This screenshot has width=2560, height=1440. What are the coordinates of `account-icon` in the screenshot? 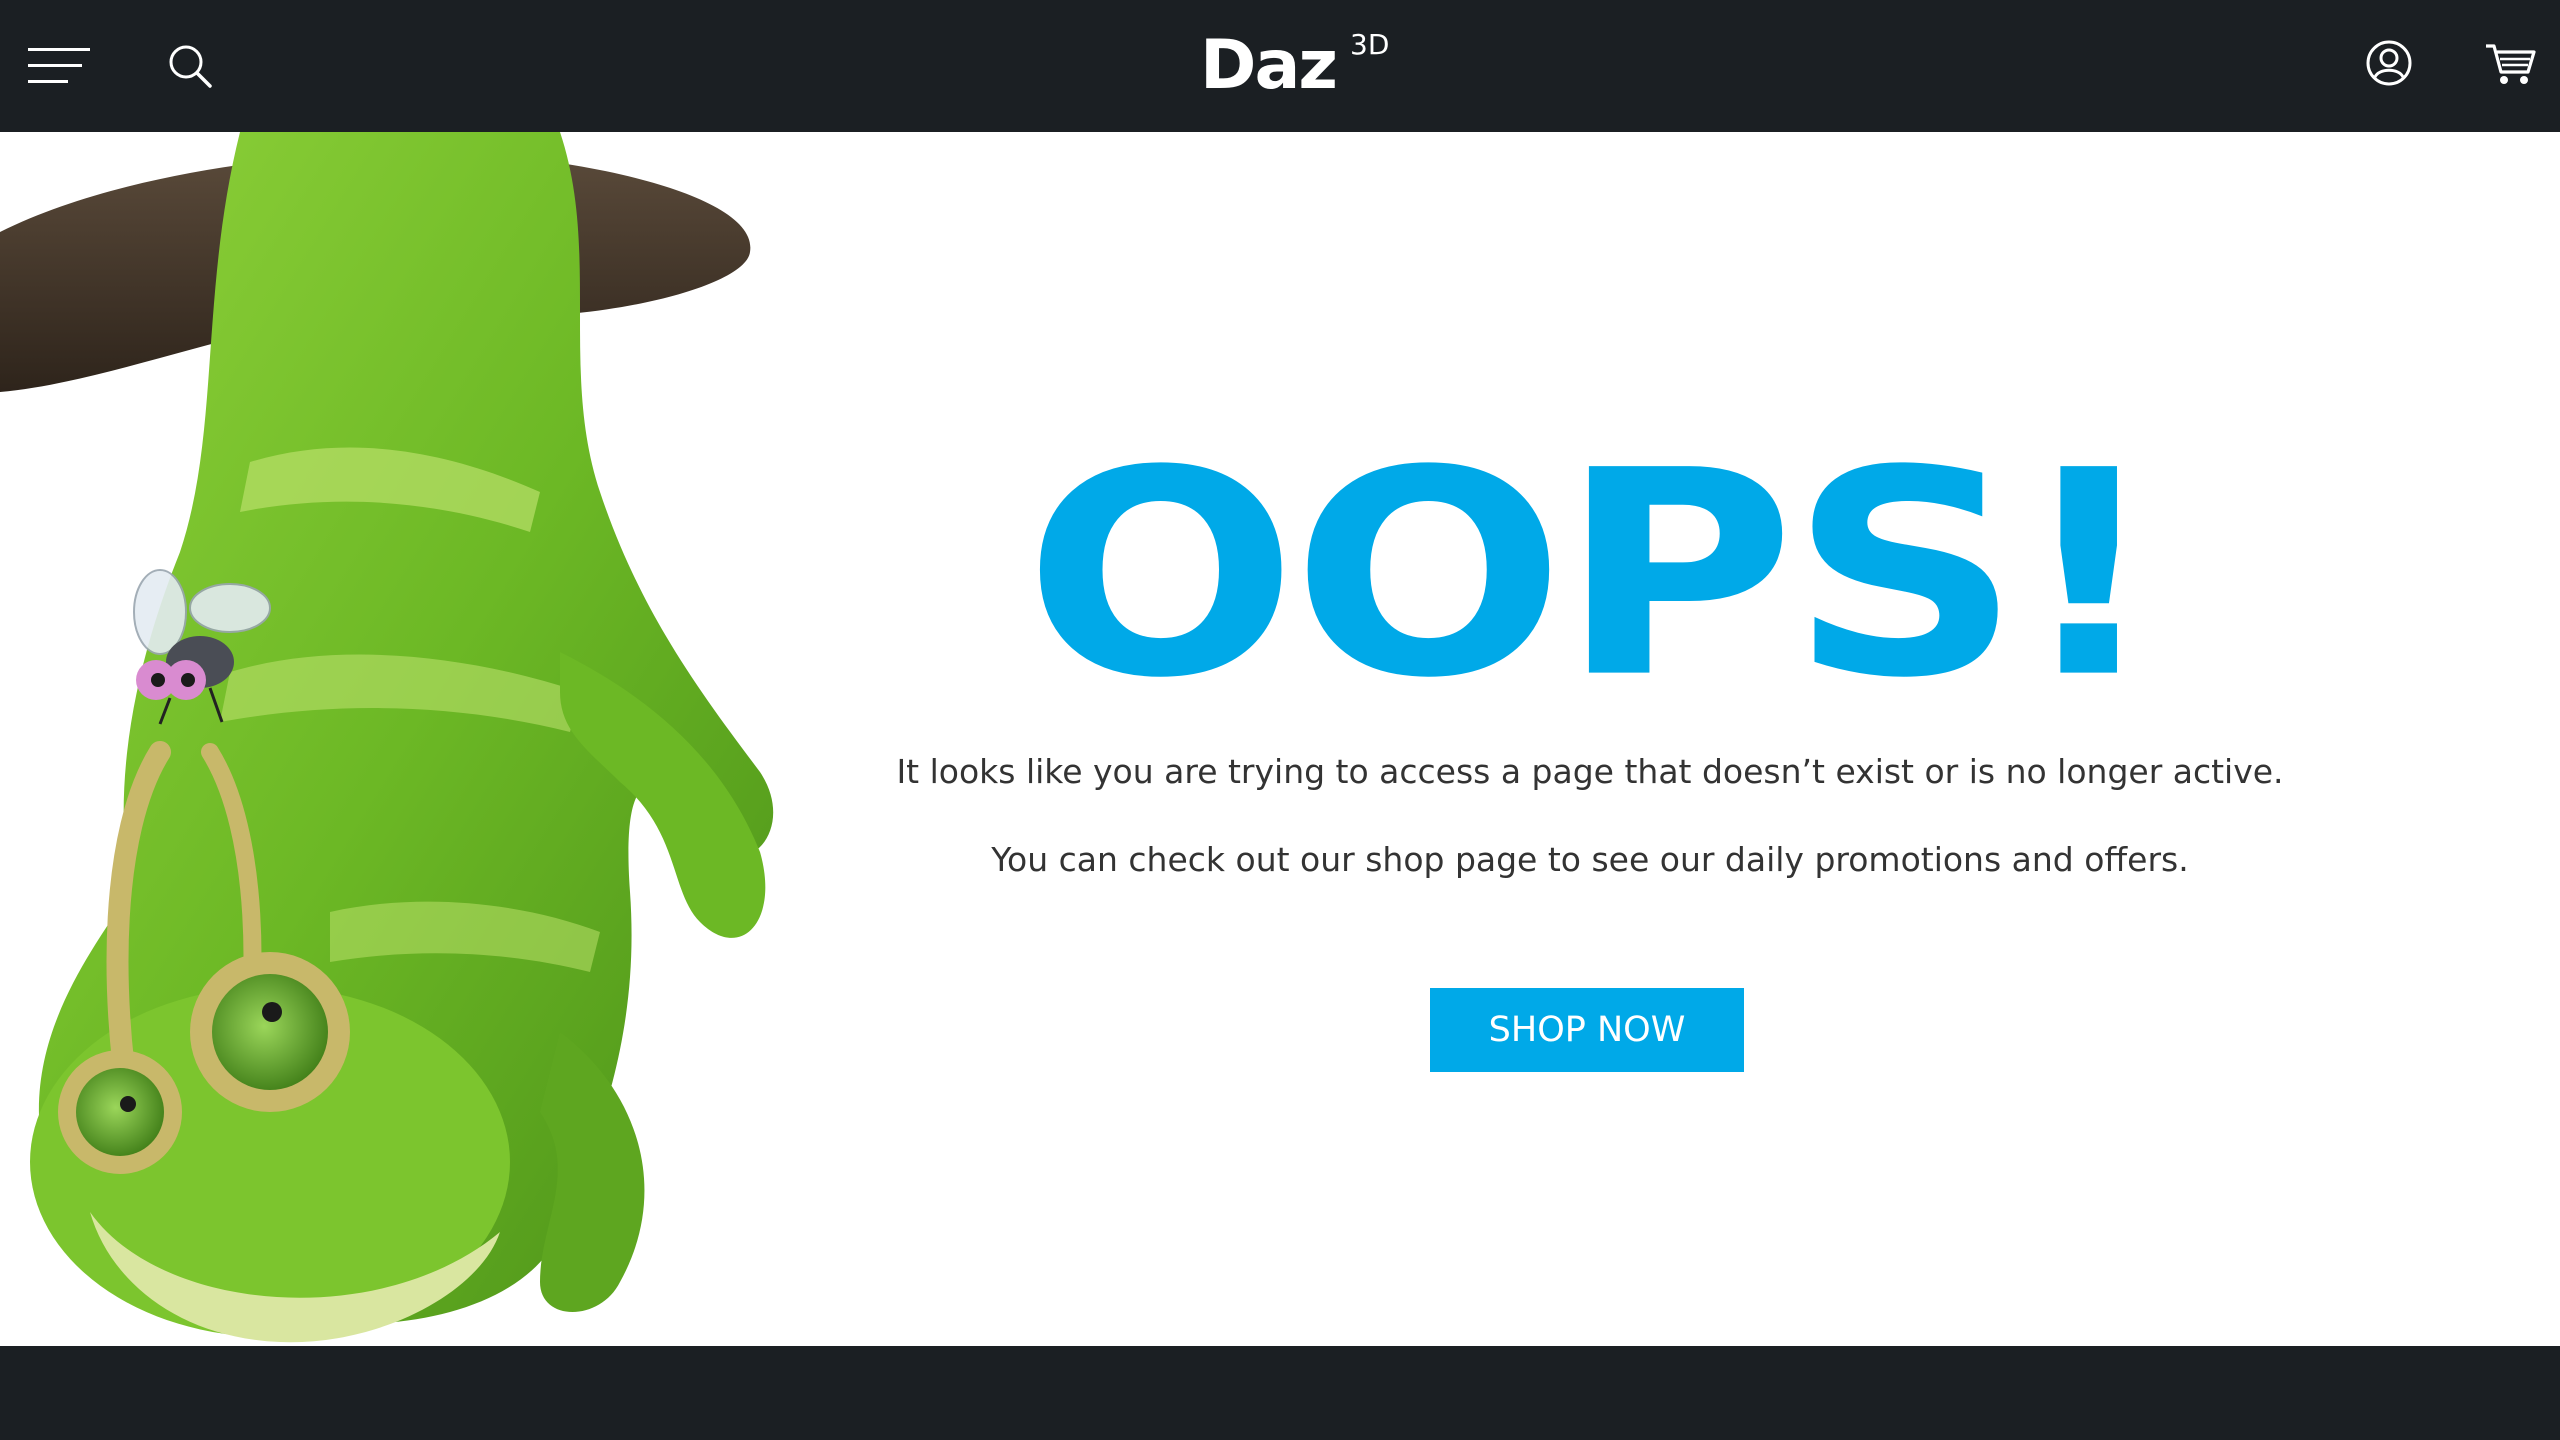 It's located at (2389, 63).